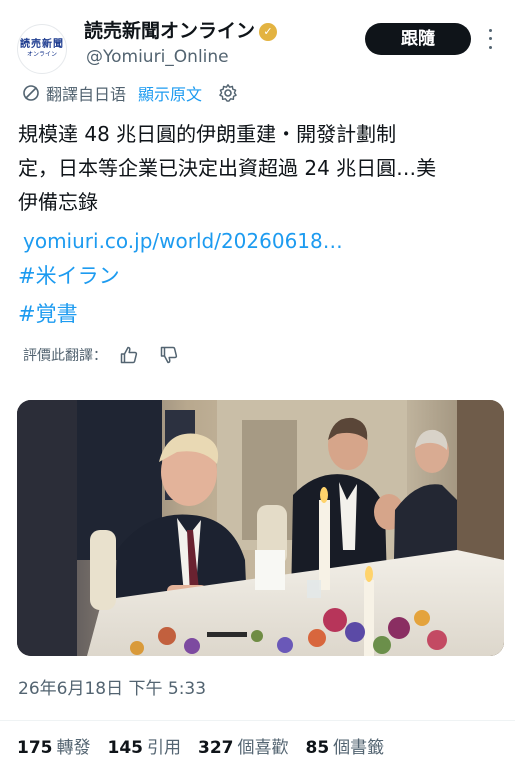  What do you see at coordinates (263, 748) in the screenshot?
I see `like-label: 個喜歡` at bounding box center [263, 748].